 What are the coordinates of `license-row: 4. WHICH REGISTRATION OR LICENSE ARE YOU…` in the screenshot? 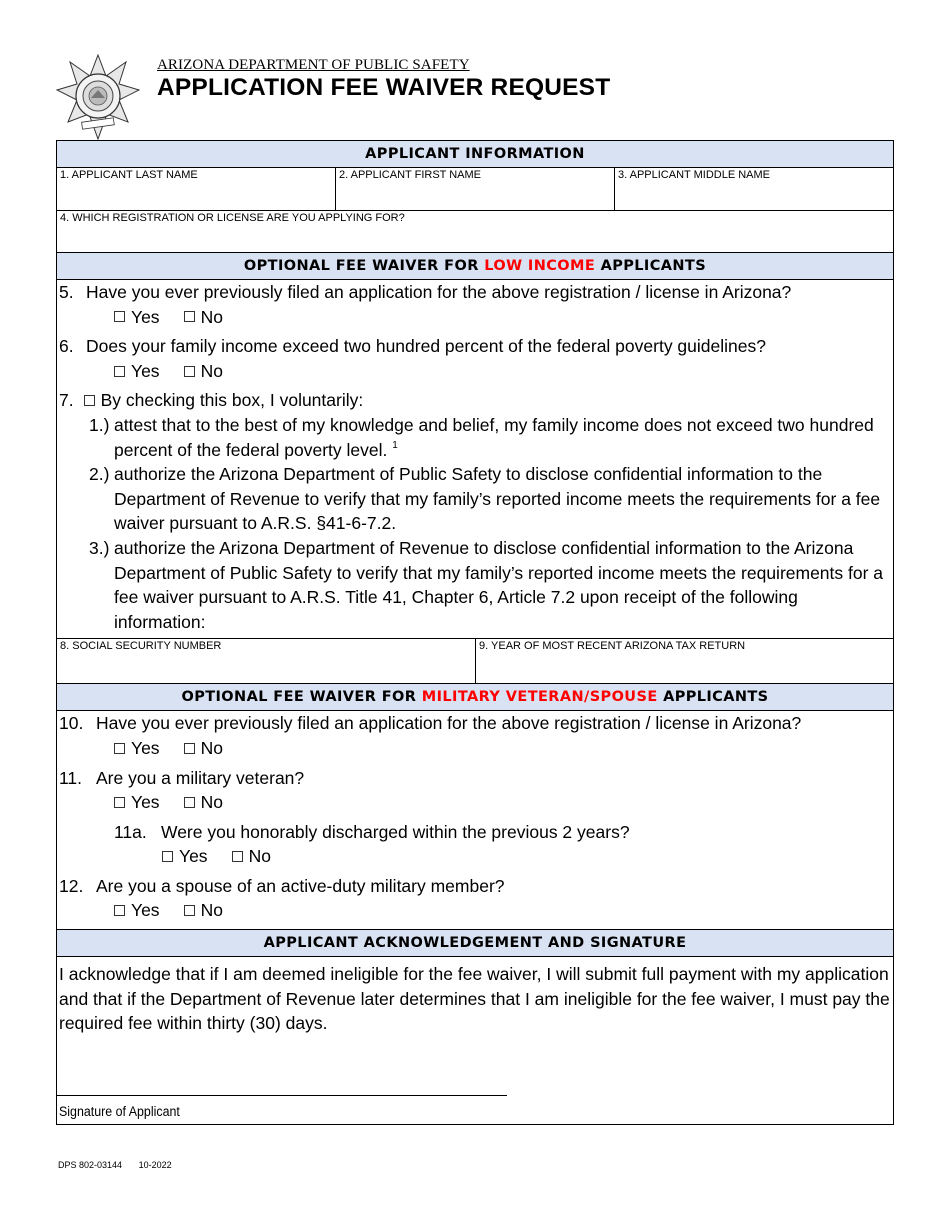 It's located at (475, 232).